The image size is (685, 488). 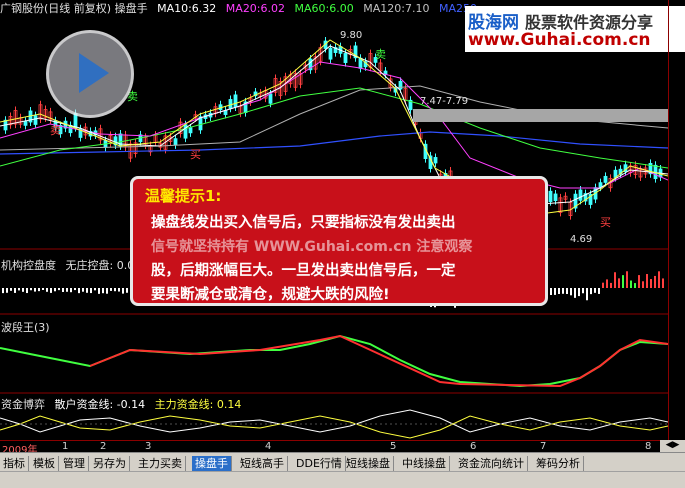 I want to click on month-6: 6, so click(x=473, y=446).